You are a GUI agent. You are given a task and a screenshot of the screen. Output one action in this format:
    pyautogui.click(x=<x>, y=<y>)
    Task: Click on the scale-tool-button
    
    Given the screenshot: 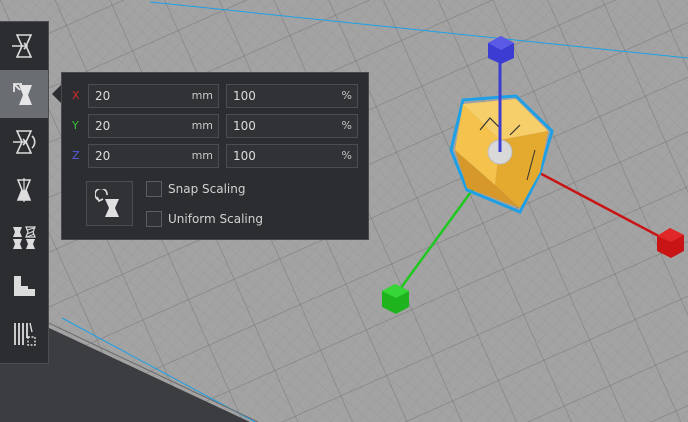 What is the action you would take?
    pyautogui.click(x=24, y=94)
    